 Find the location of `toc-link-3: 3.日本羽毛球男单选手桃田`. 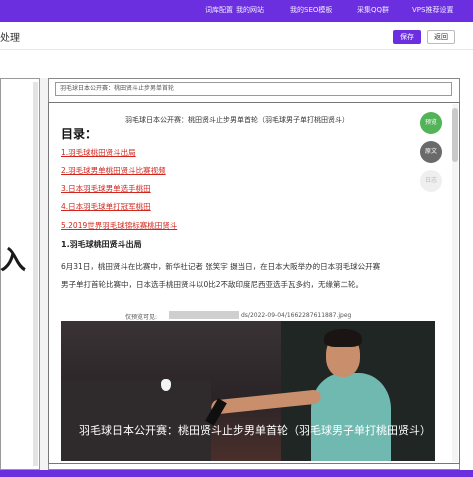

toc-link-3: 3.日本羽毛球男单选手桃田 is located at coordinates (106, 188).